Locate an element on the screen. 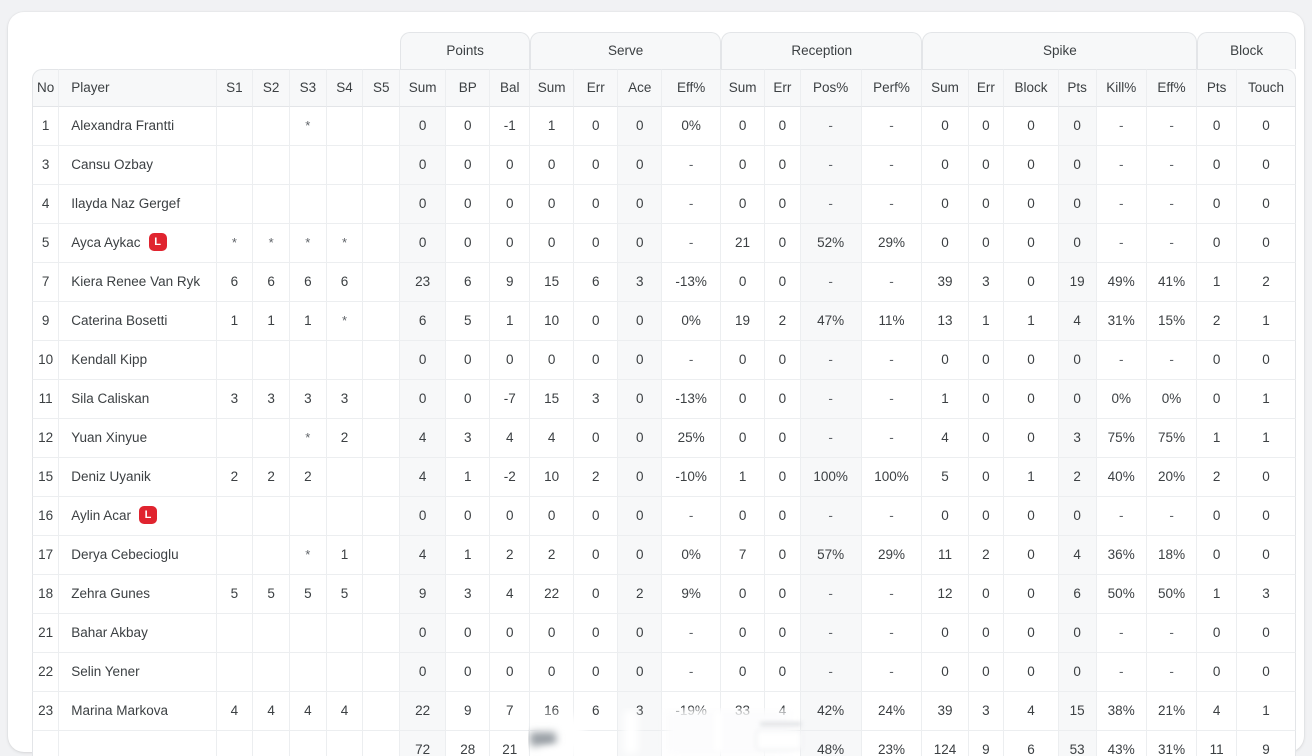  stat-cell-s4-5: 3 is located at coordinates (345, 399).